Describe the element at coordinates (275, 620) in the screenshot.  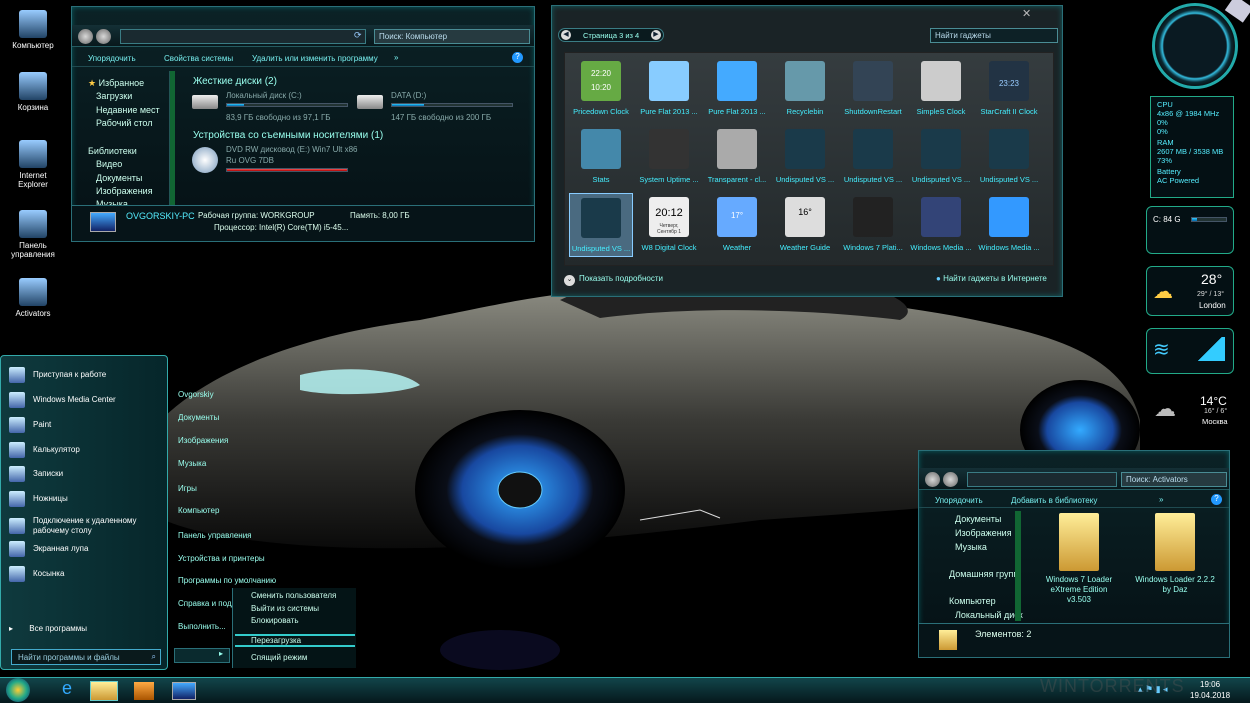
I see `power-menu-item: Блокировать` at that location.